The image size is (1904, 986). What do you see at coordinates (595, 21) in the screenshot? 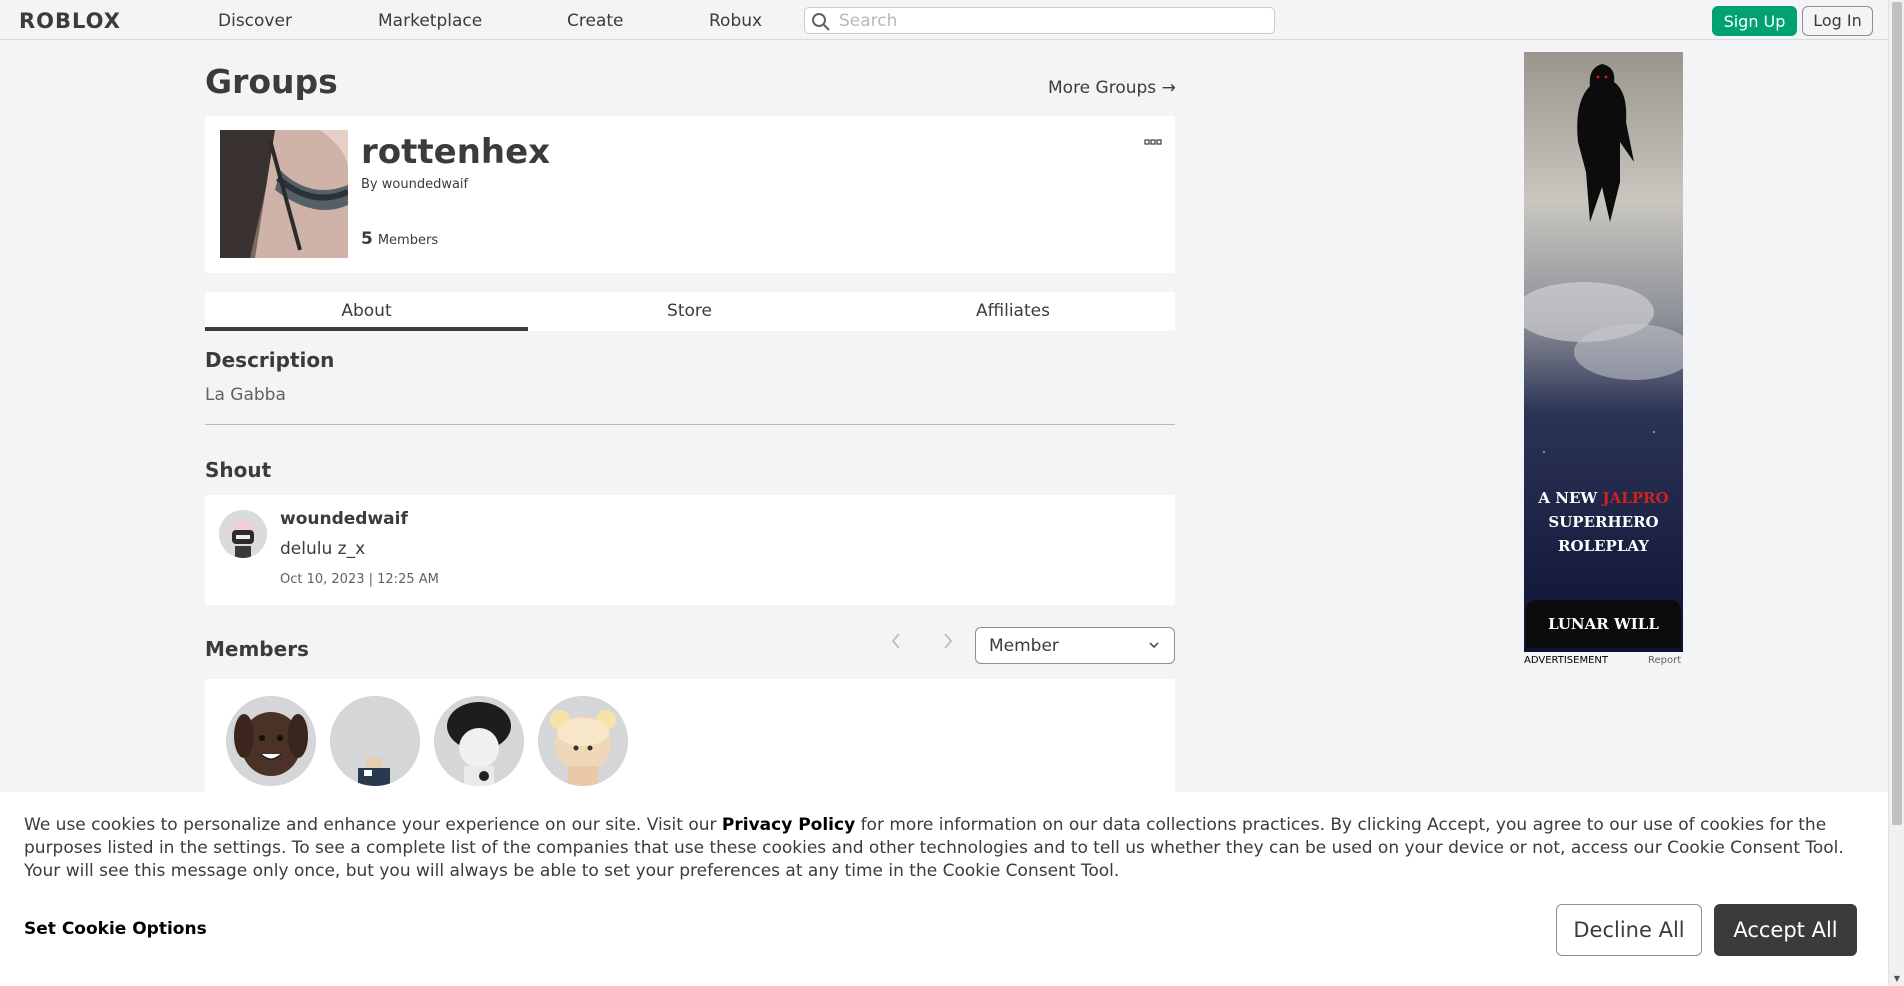
I see `nav-create: Create` at bounding box center [595, 21].